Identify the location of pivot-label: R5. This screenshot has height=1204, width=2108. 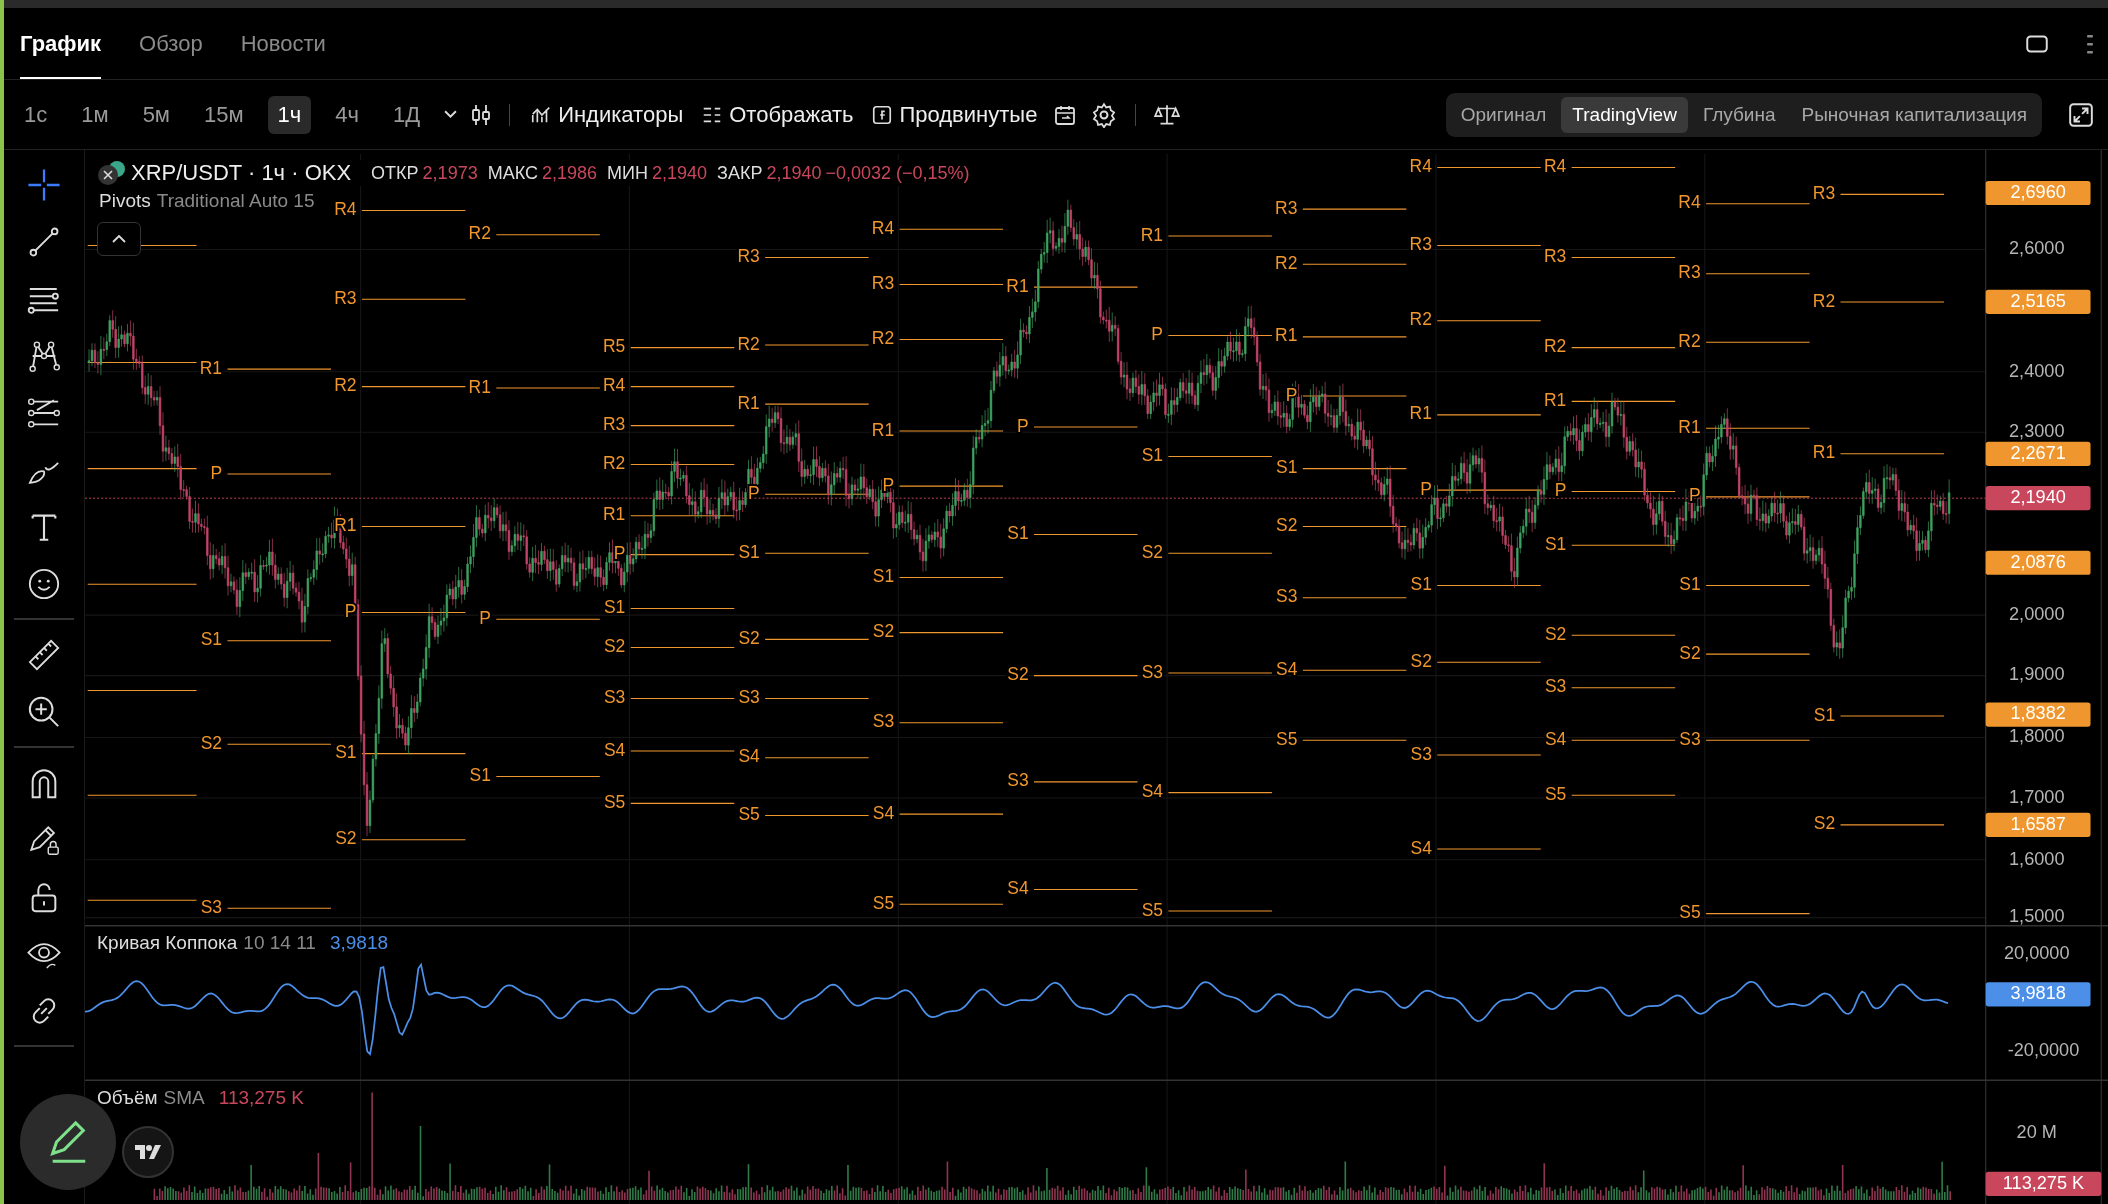
(614, 346).